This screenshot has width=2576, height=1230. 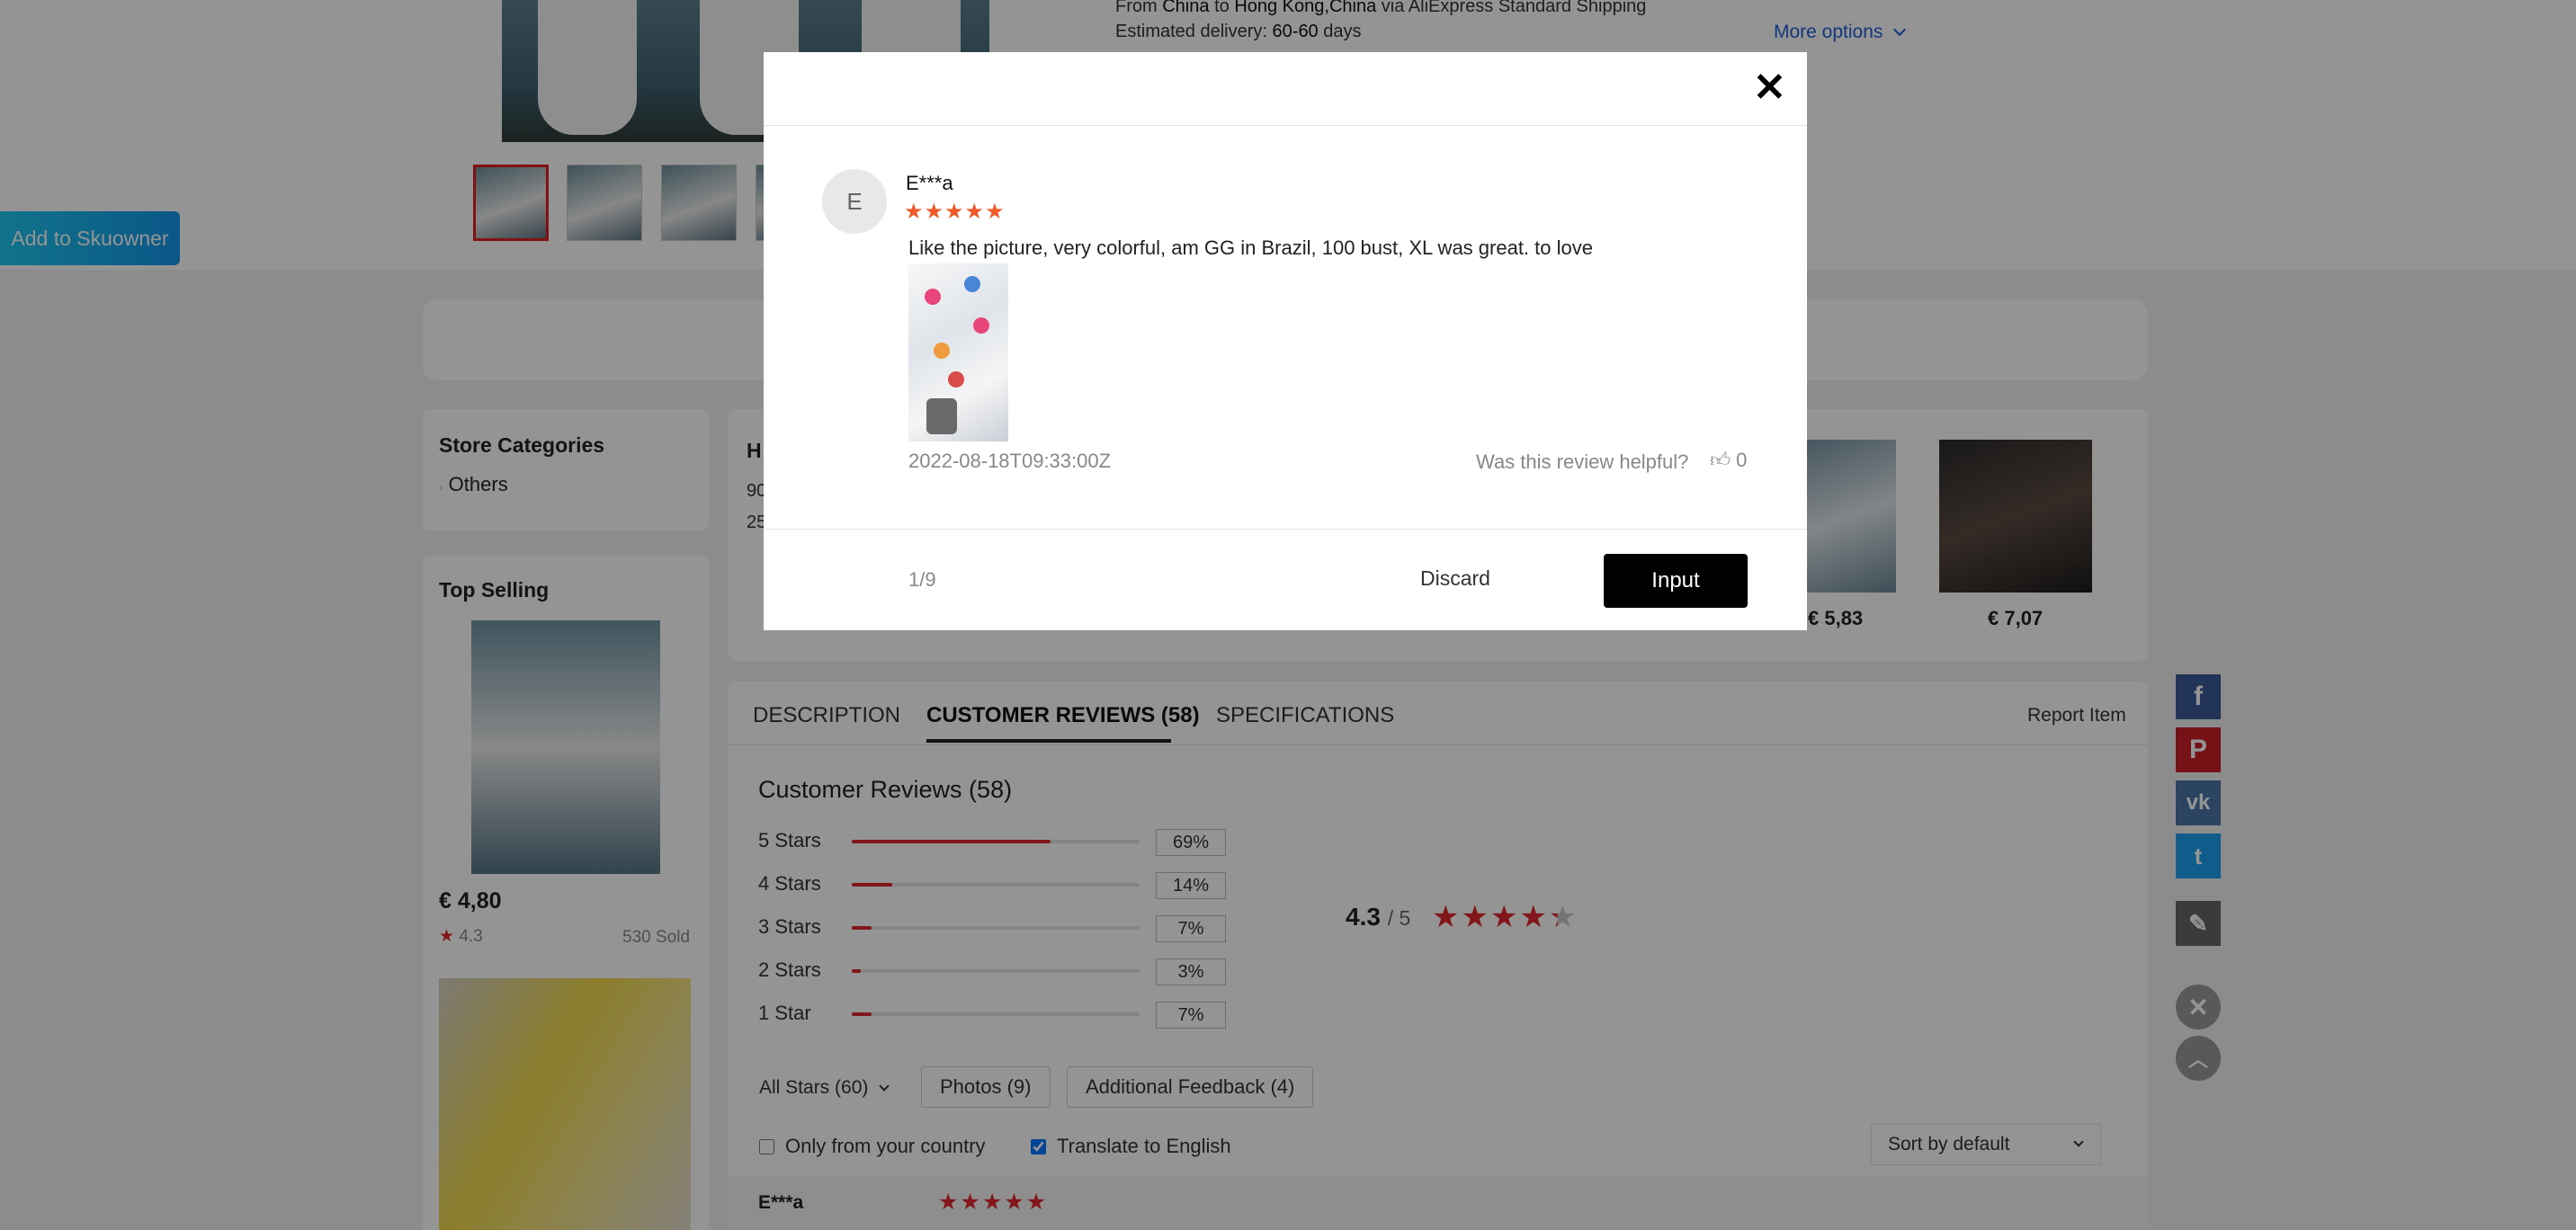 I want to click on close-icon: ✕, so click(x=1769, y=88).